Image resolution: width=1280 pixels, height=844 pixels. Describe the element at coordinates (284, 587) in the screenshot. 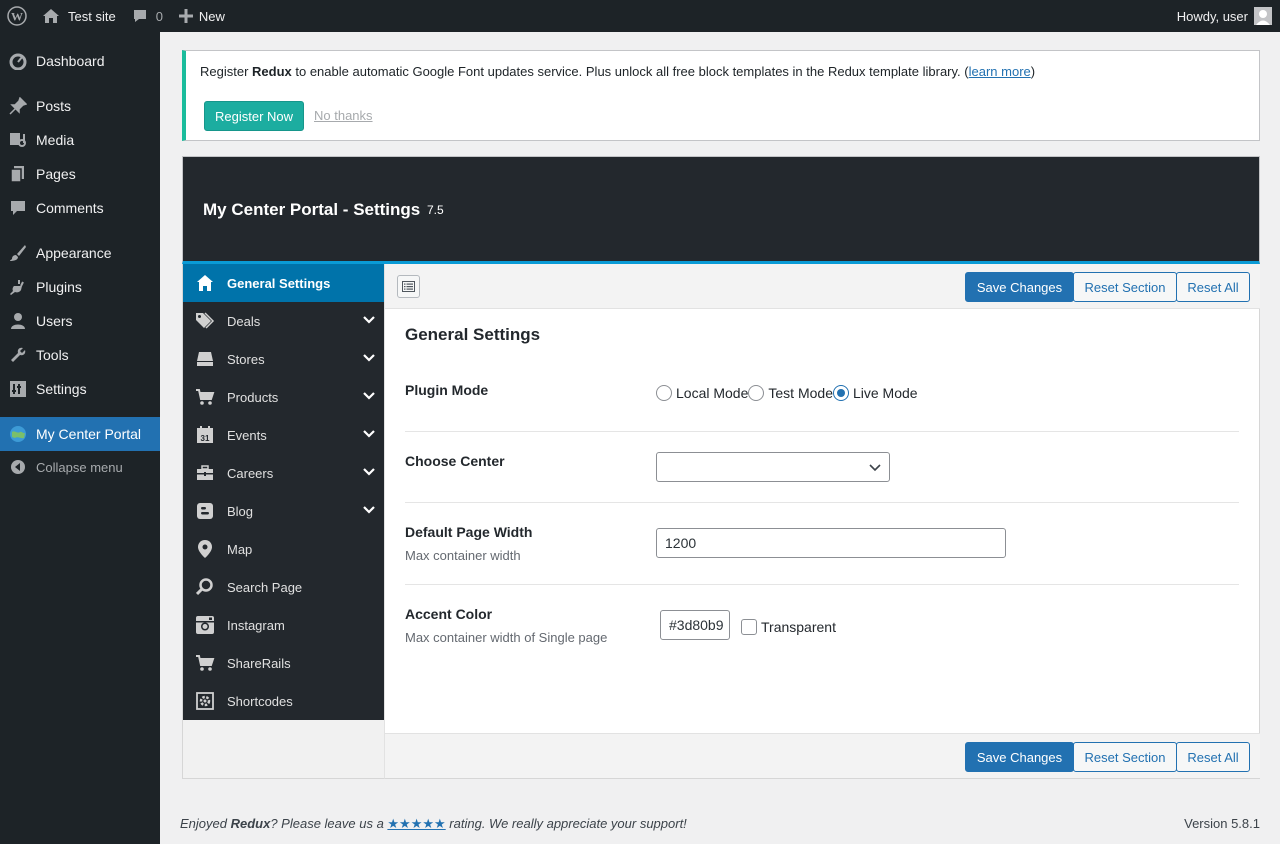

I see `nav-search-page: Search Page` at that location.